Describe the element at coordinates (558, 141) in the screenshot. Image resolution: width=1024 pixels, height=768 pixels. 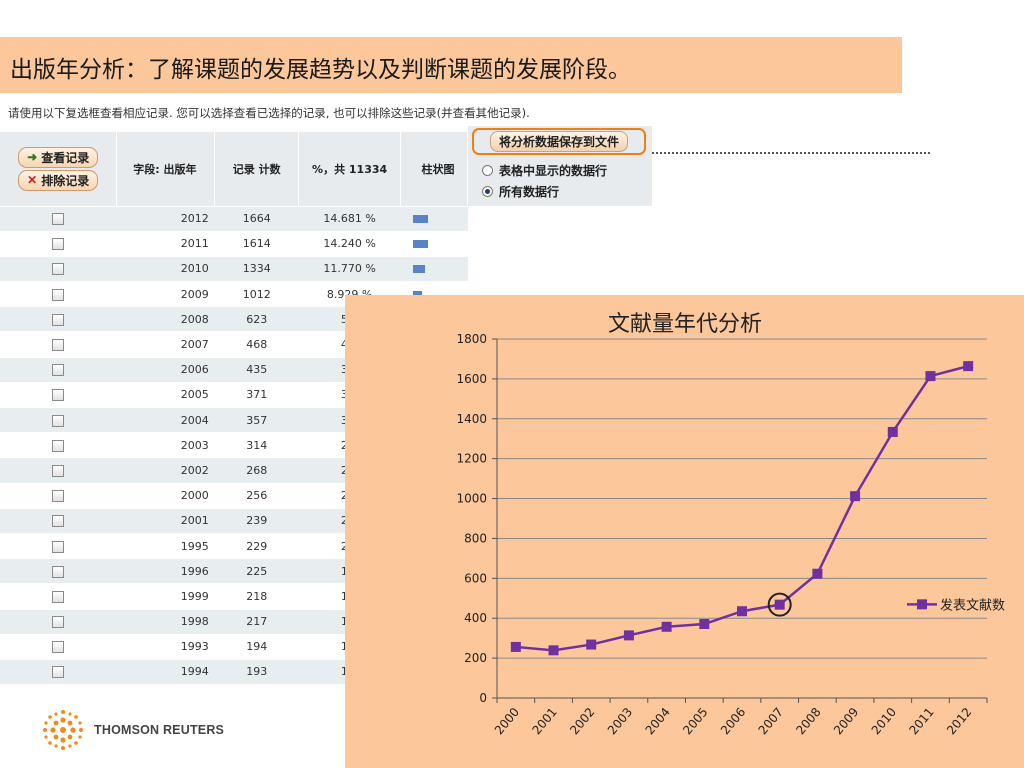
I see `save-to-file-button: 将分析数据保存到文件` at that location.